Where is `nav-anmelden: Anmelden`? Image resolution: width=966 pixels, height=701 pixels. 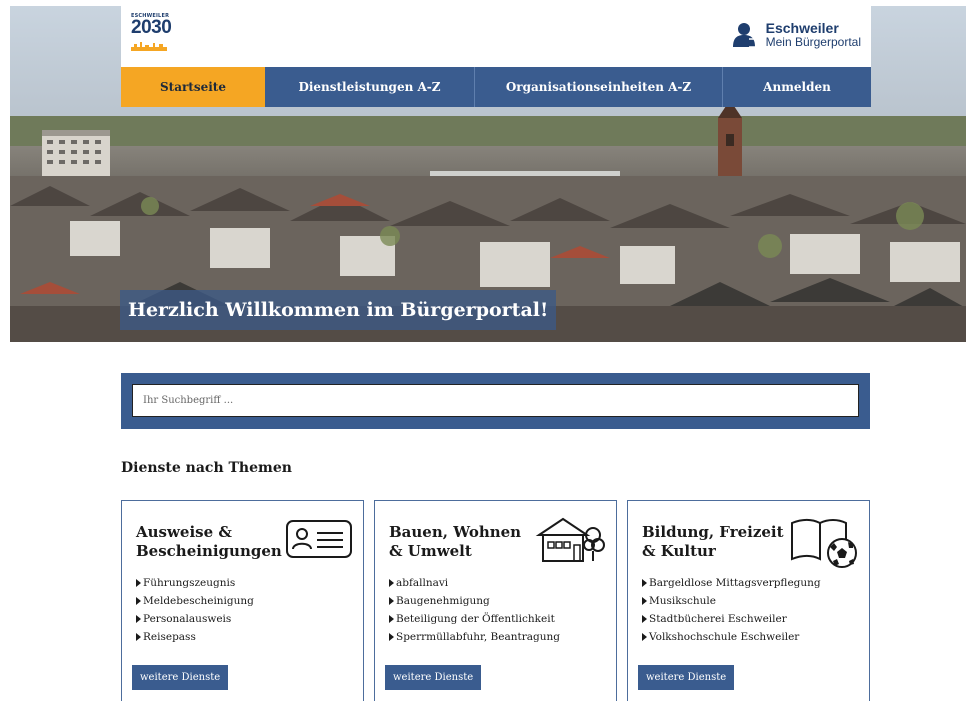
nav-anmelden: Anmelden is located at coordinates (797, 87).